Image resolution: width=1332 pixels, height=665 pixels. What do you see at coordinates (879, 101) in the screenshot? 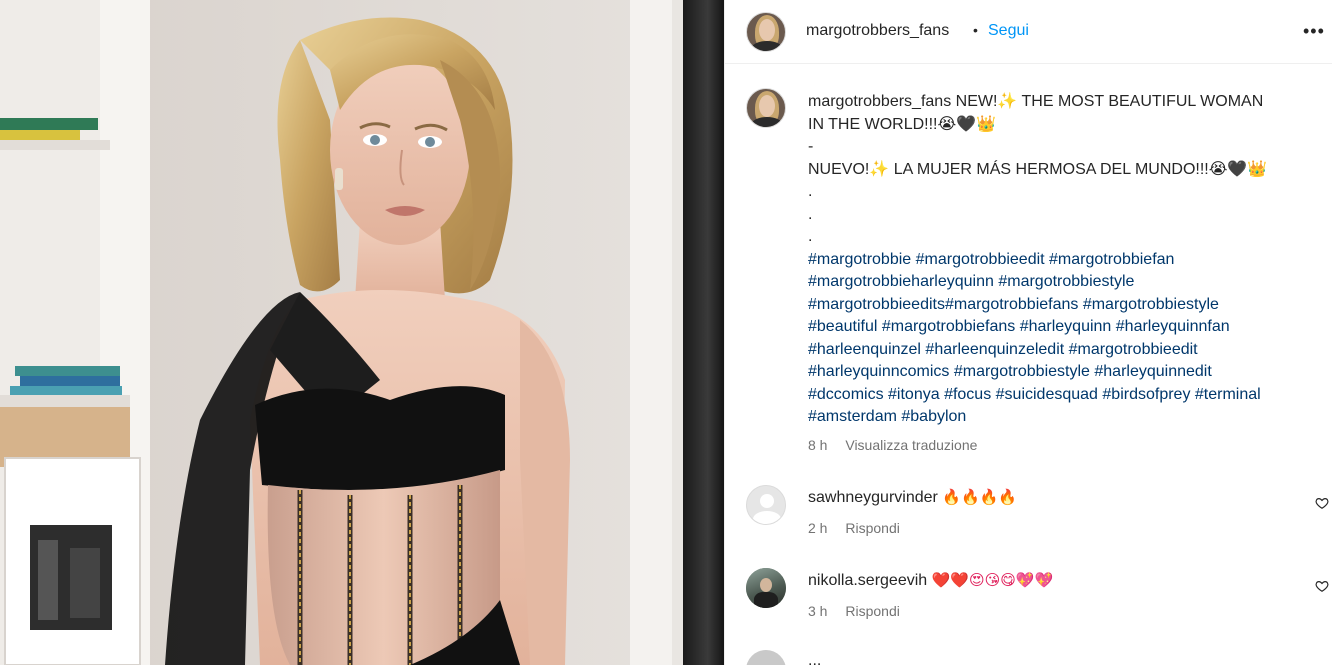
I see `caption-username: margotrobbers_fans` at bounding box center [879, 101].